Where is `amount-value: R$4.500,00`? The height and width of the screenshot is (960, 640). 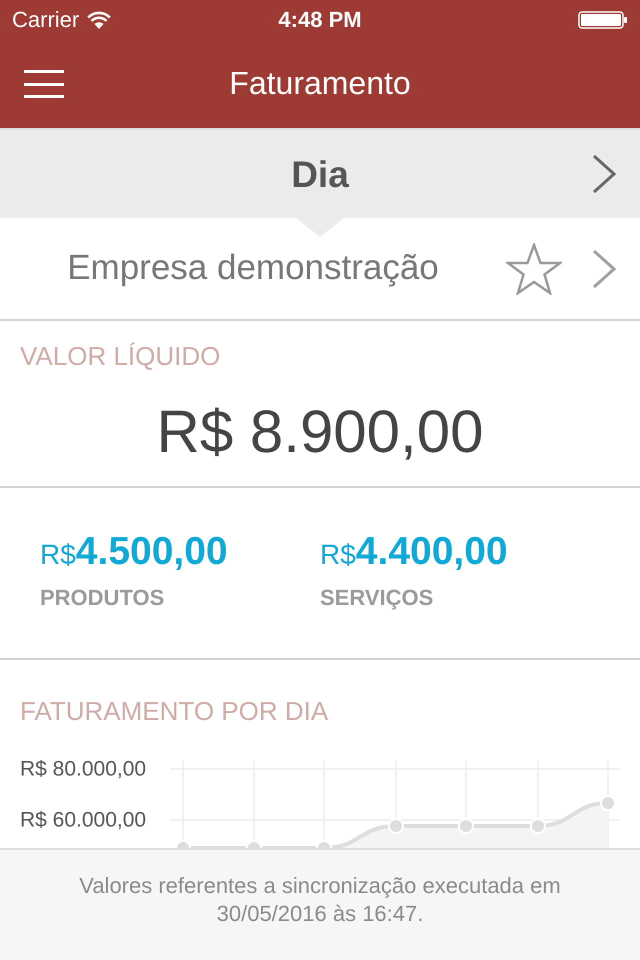
amount-value: R$4.500,00 is located at coordinates (134, 551).